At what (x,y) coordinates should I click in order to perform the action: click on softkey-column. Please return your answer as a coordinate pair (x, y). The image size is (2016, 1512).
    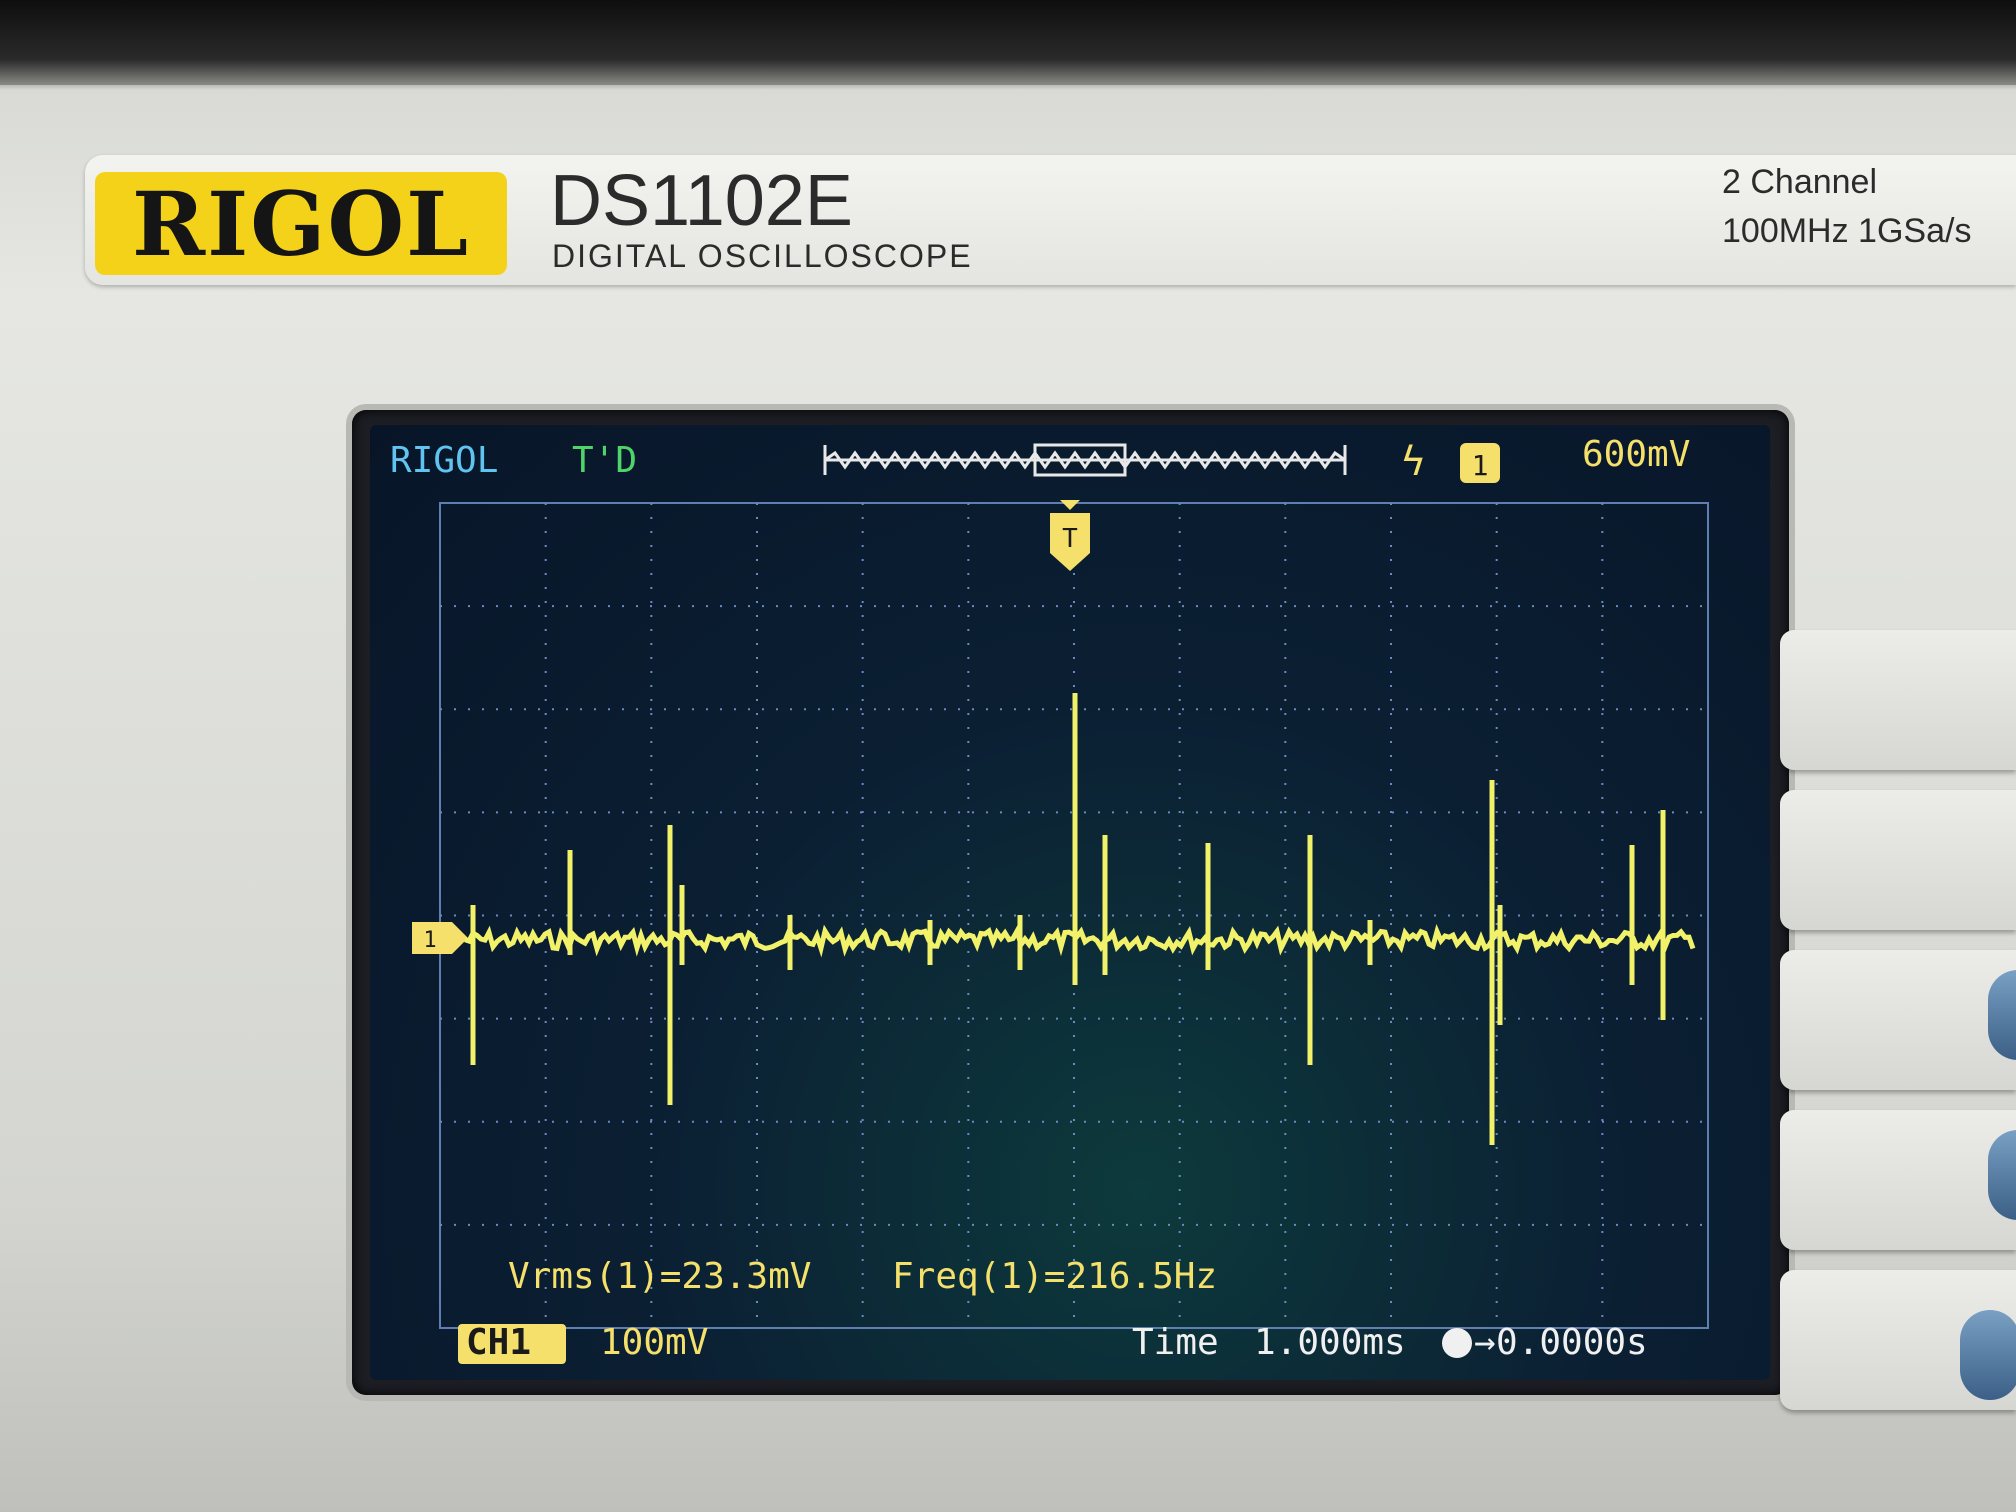
    Looking at the image, I should click on (1898, 1061).